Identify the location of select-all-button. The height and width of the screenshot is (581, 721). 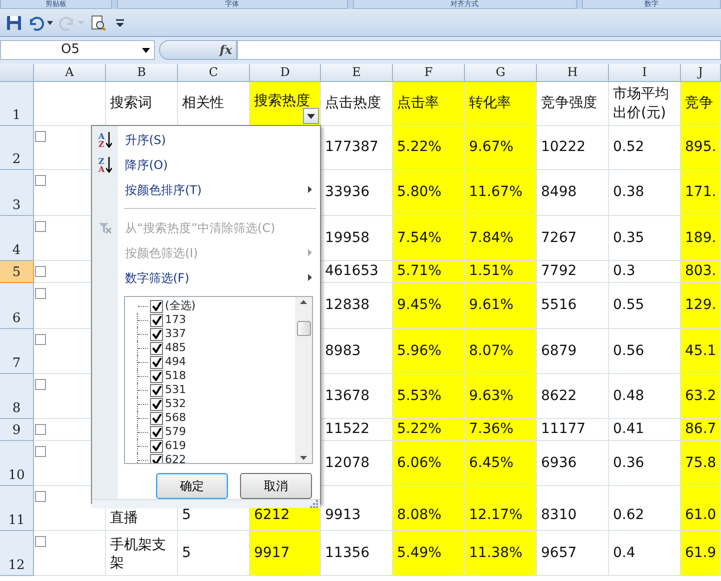
(17, 73).